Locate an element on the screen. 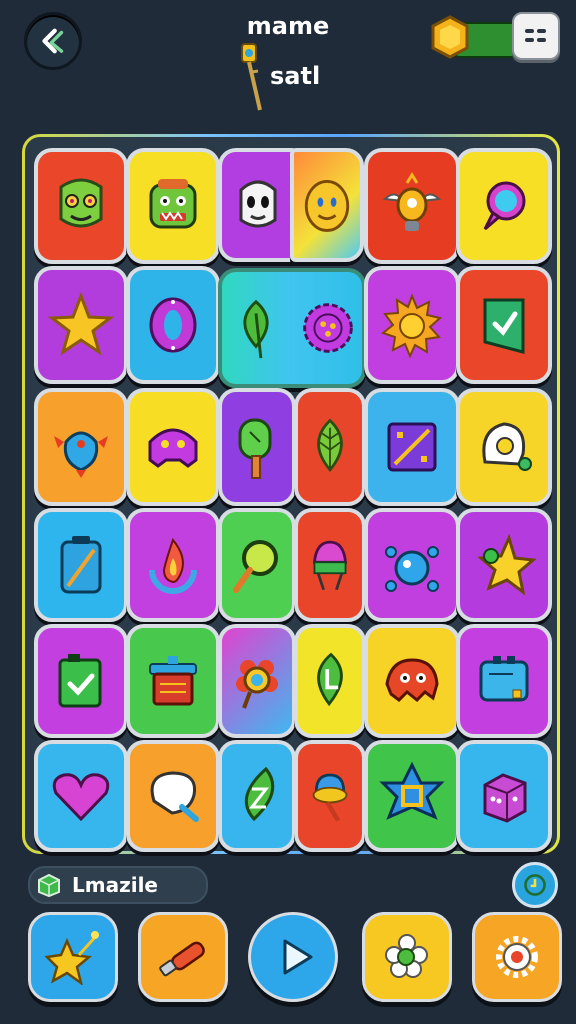 The image size is (576, 1024). clock-icon is located at coordinates (535, 885).